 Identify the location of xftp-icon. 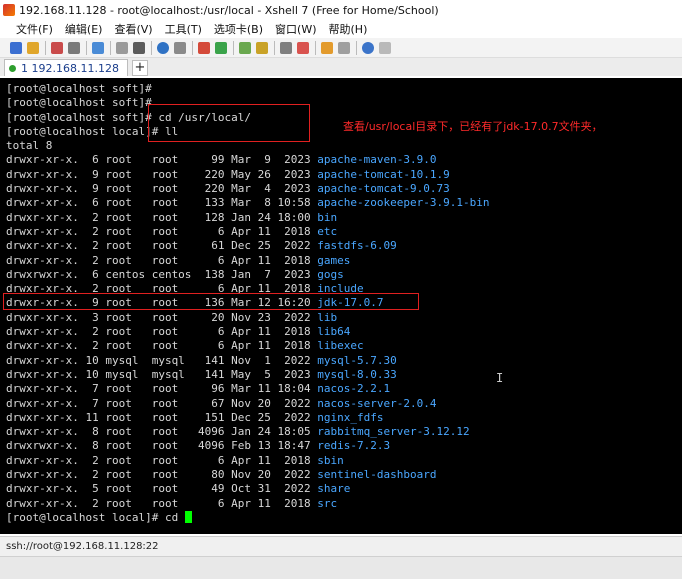
(204, 47).